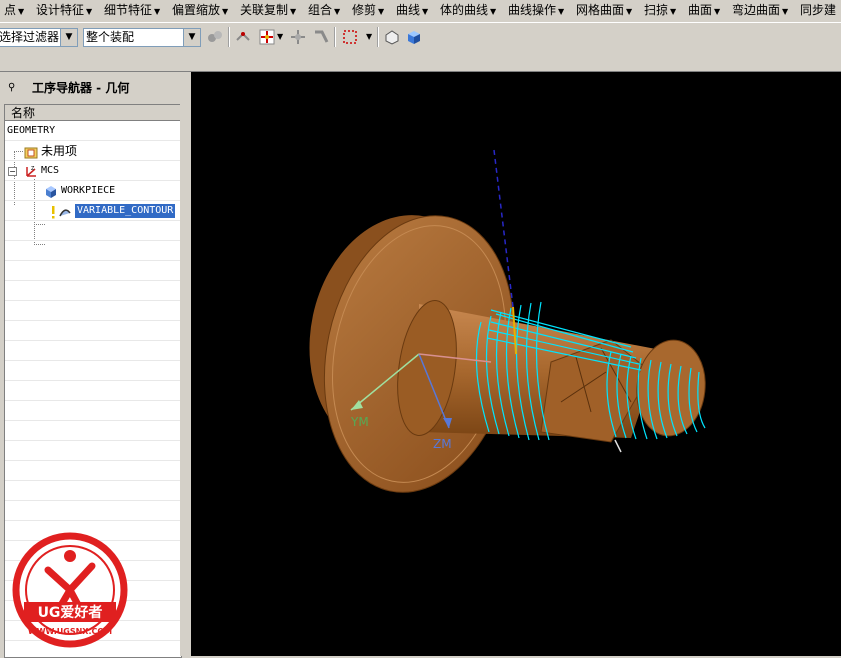 The image size is (841, 658). I want to click on menu-synchronous: 同步建, so click(818, 10).